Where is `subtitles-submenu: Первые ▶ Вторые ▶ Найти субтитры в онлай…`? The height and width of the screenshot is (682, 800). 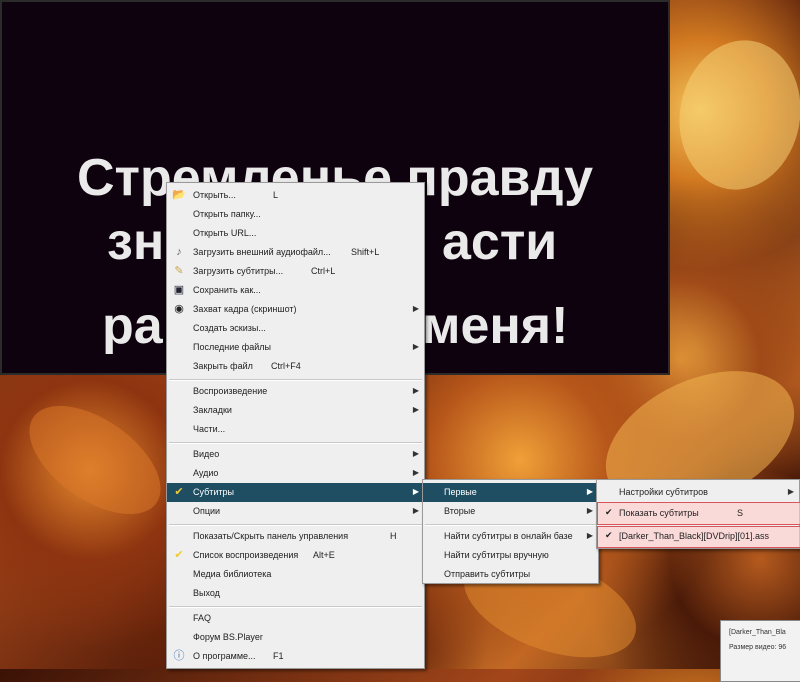
subtitles-submenu: Первые ▶ Вторые ▶ Найти субтитры в онлай… is located at coordinates (510, 531).